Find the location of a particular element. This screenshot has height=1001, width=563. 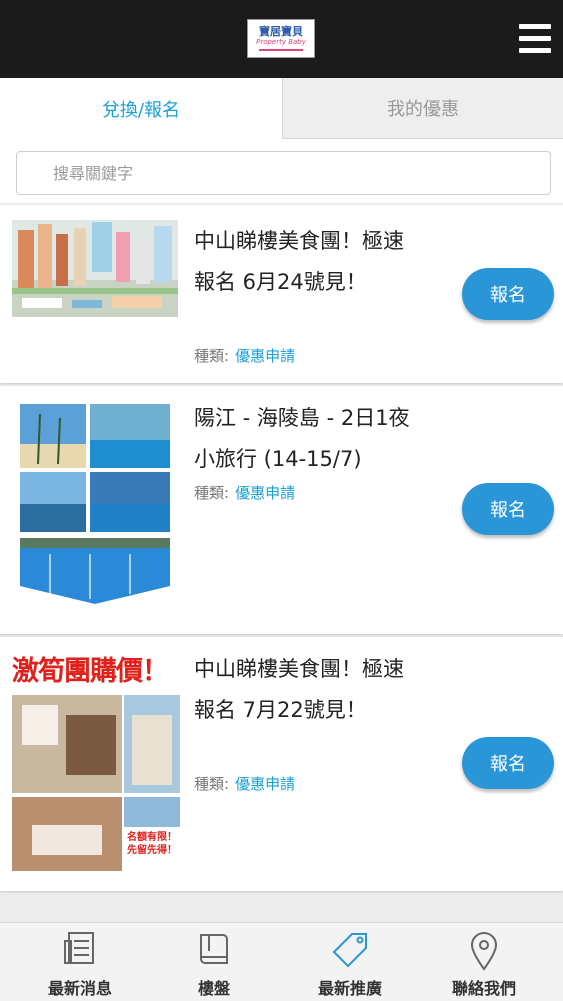

nav-properties: 樓盤 is located at coordinates (214, 962).